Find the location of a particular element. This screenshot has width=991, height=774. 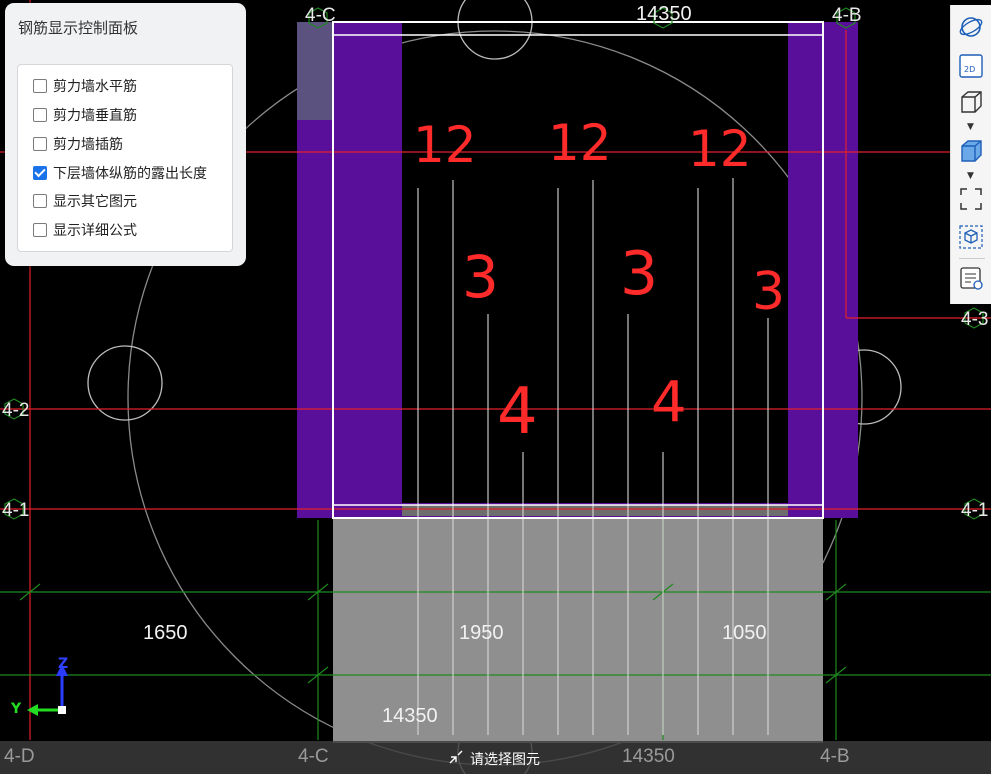

view-3d-wire-icon is located at coordinates (971, 102).